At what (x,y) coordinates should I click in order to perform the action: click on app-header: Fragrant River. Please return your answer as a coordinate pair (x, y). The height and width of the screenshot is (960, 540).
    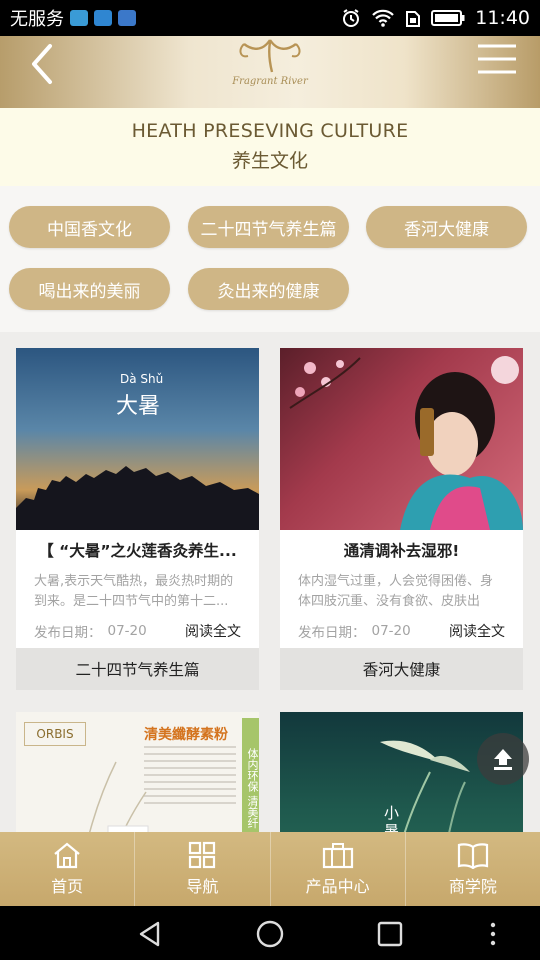
    Looking at the image, I should click on (270, 72).